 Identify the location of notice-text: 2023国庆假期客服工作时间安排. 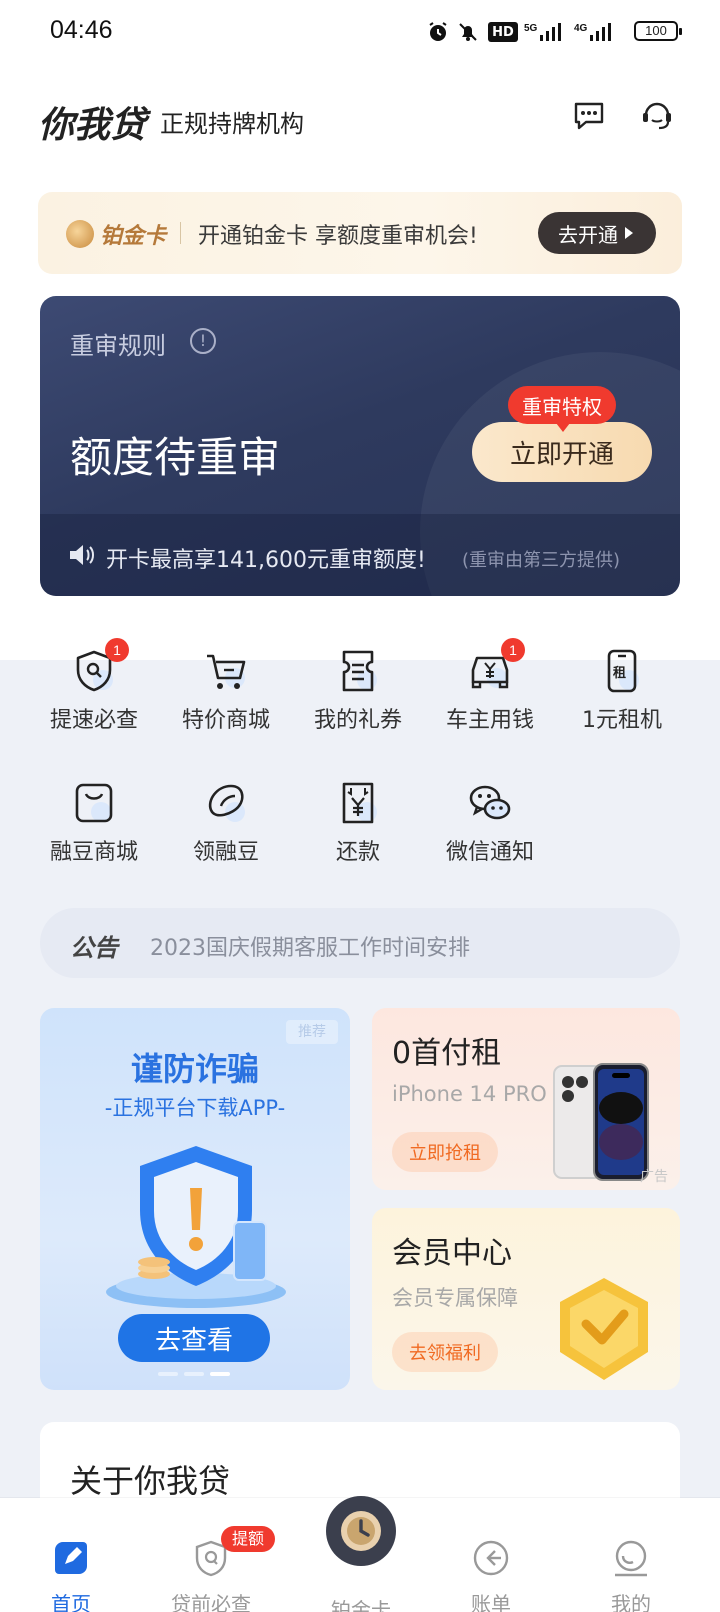
(310, 948).